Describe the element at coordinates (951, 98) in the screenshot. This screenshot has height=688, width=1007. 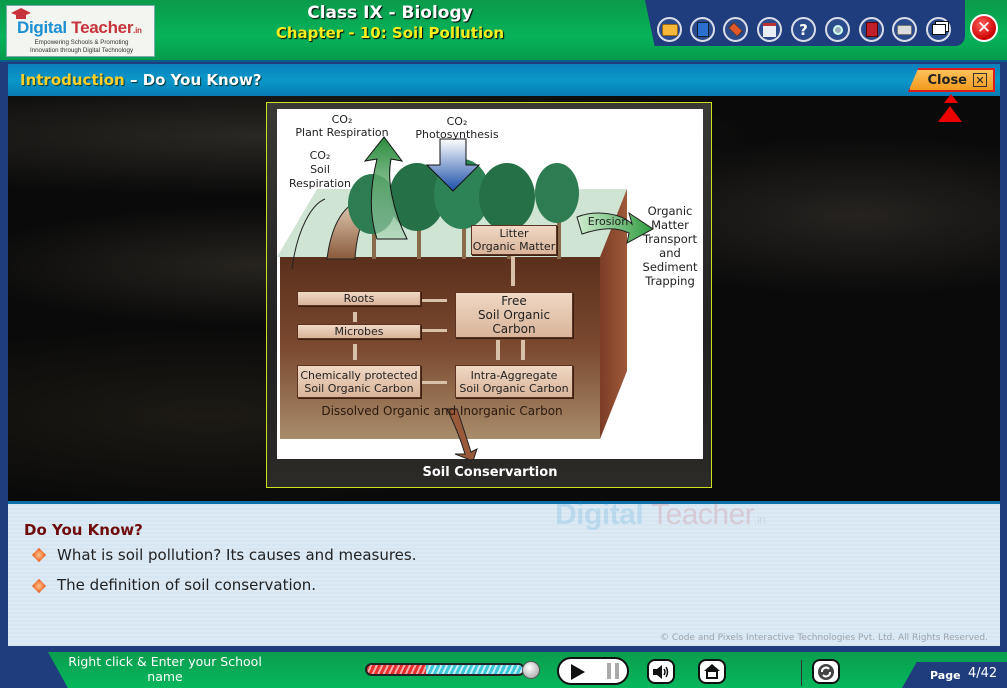
I see `pointer-arrow-small-icon` at that location.